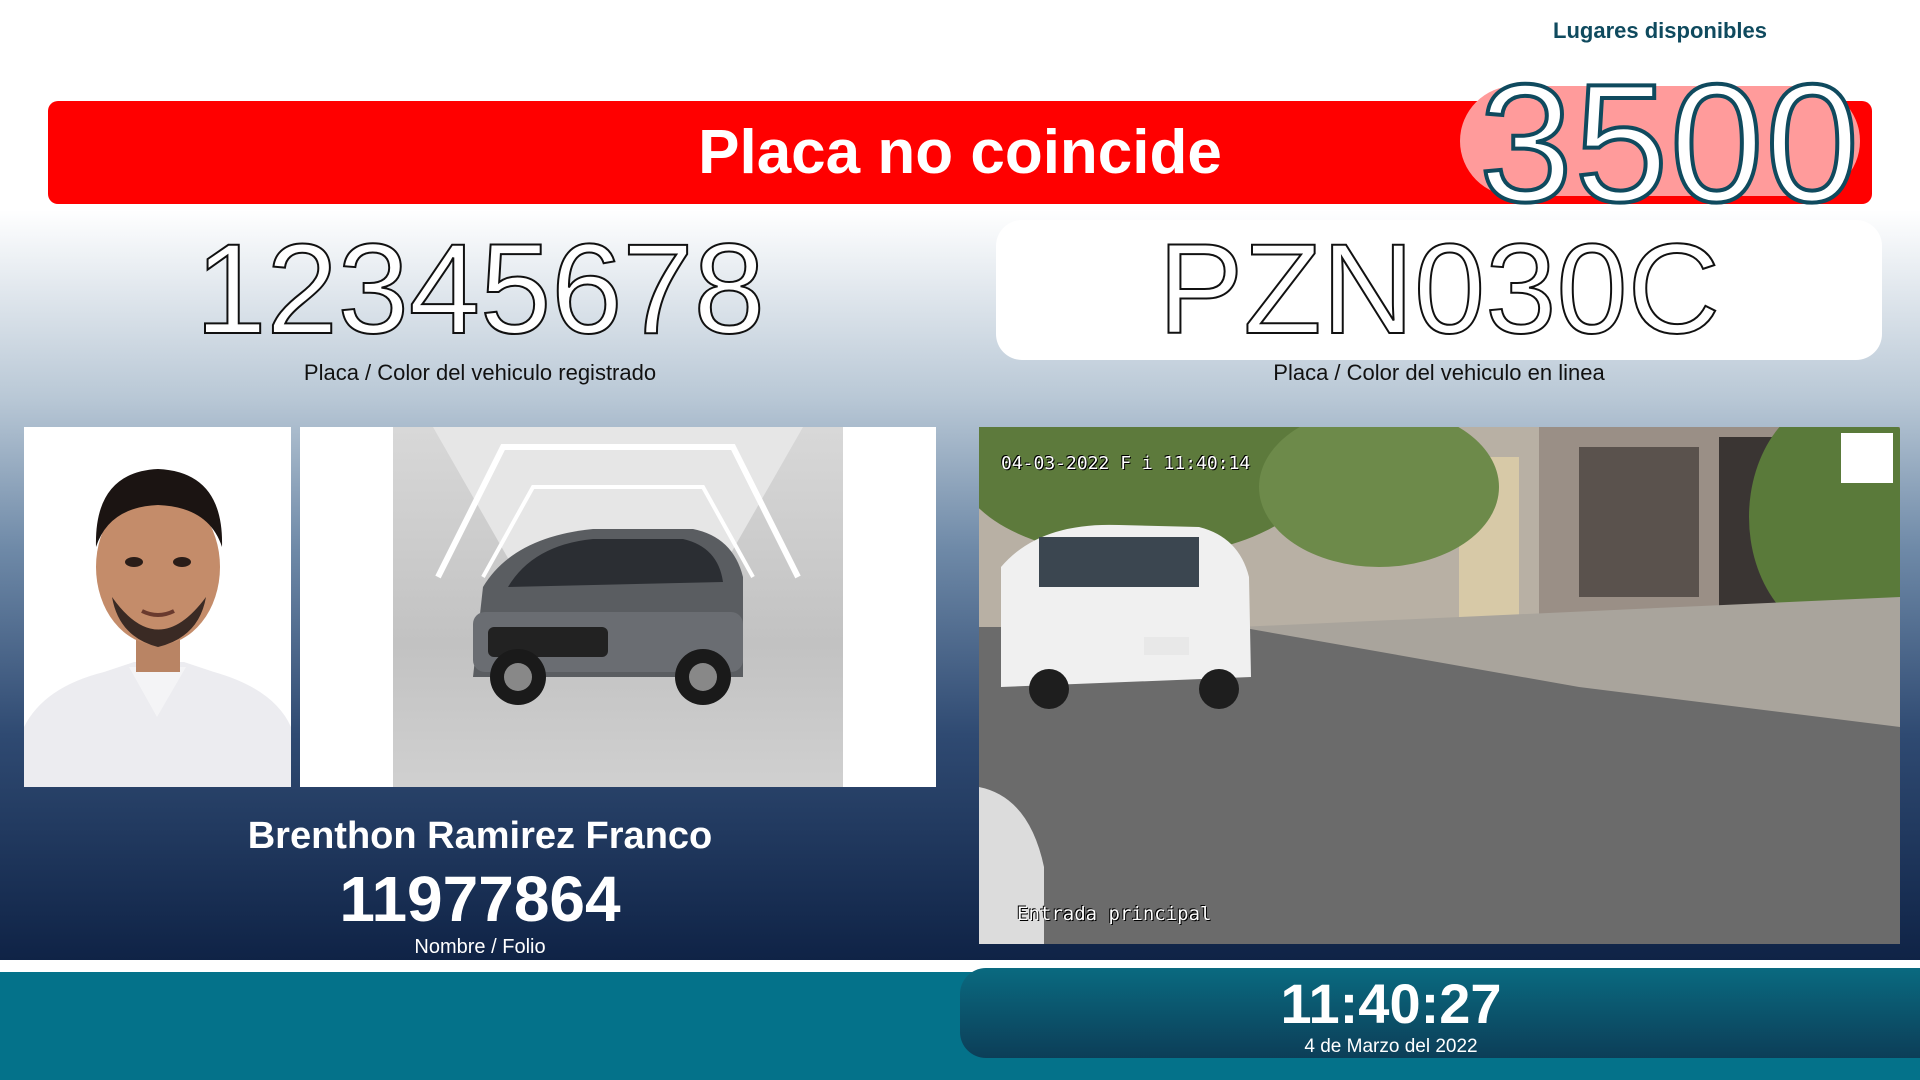 The width and height of the screenshot is (1920, 1080). What do you see at coordinates (1391, 1003) in the screenshot?
I see `clock-time: 11:40:27` at bounding box center [1391, 1003].